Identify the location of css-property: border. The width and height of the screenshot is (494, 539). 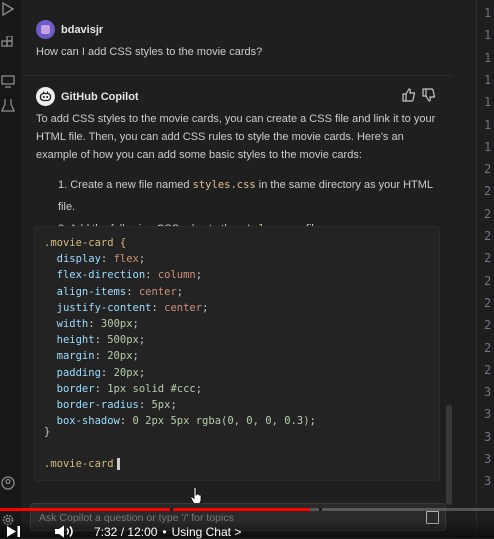
(69, 388).